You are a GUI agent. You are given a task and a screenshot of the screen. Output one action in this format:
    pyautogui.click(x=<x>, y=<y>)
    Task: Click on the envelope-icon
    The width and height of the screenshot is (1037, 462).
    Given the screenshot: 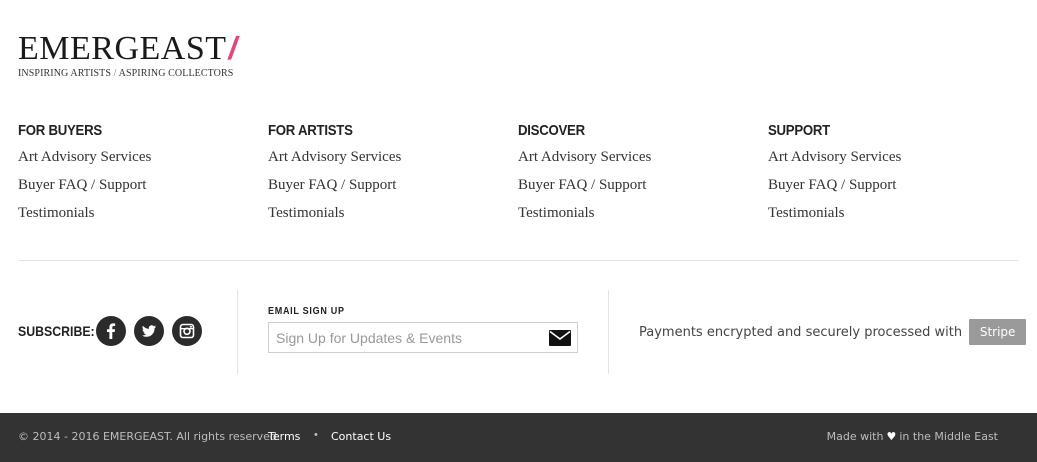 What is the action you would take?
    pyautogui.click(x=560, y=338)
    